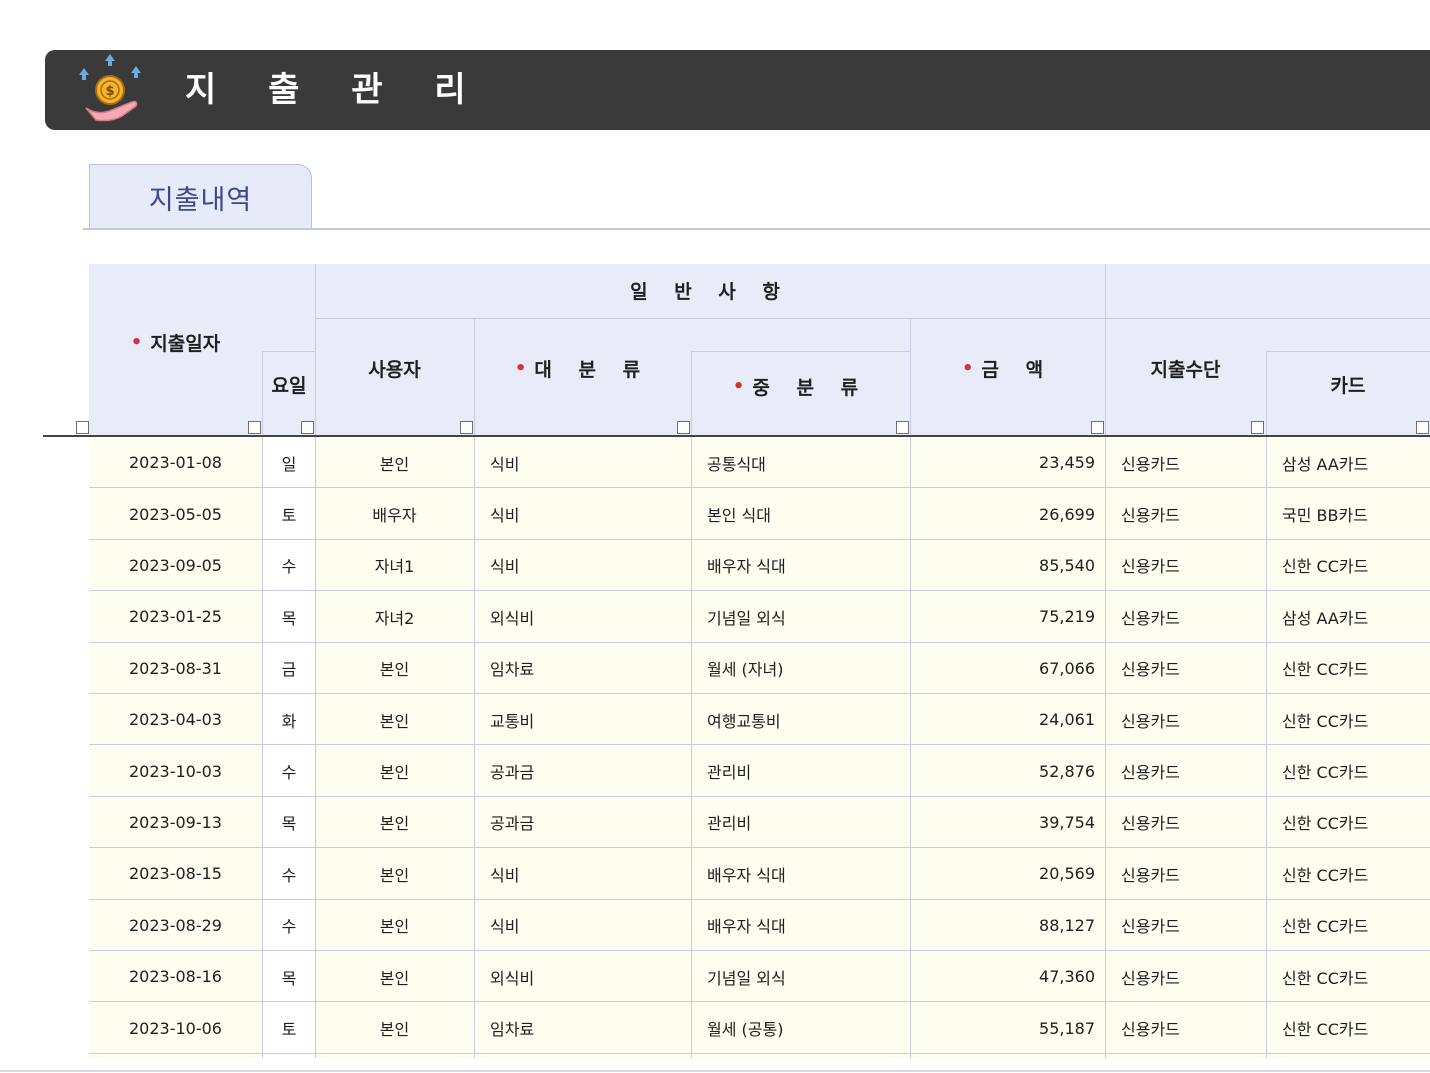 Image resolution: width=1430 pixels, height=1073 pixels. What do you see at coordinates (175, 925) in the screenshot?
I see `cell-date: 2023-08-29` at bounding box center [175, 925].